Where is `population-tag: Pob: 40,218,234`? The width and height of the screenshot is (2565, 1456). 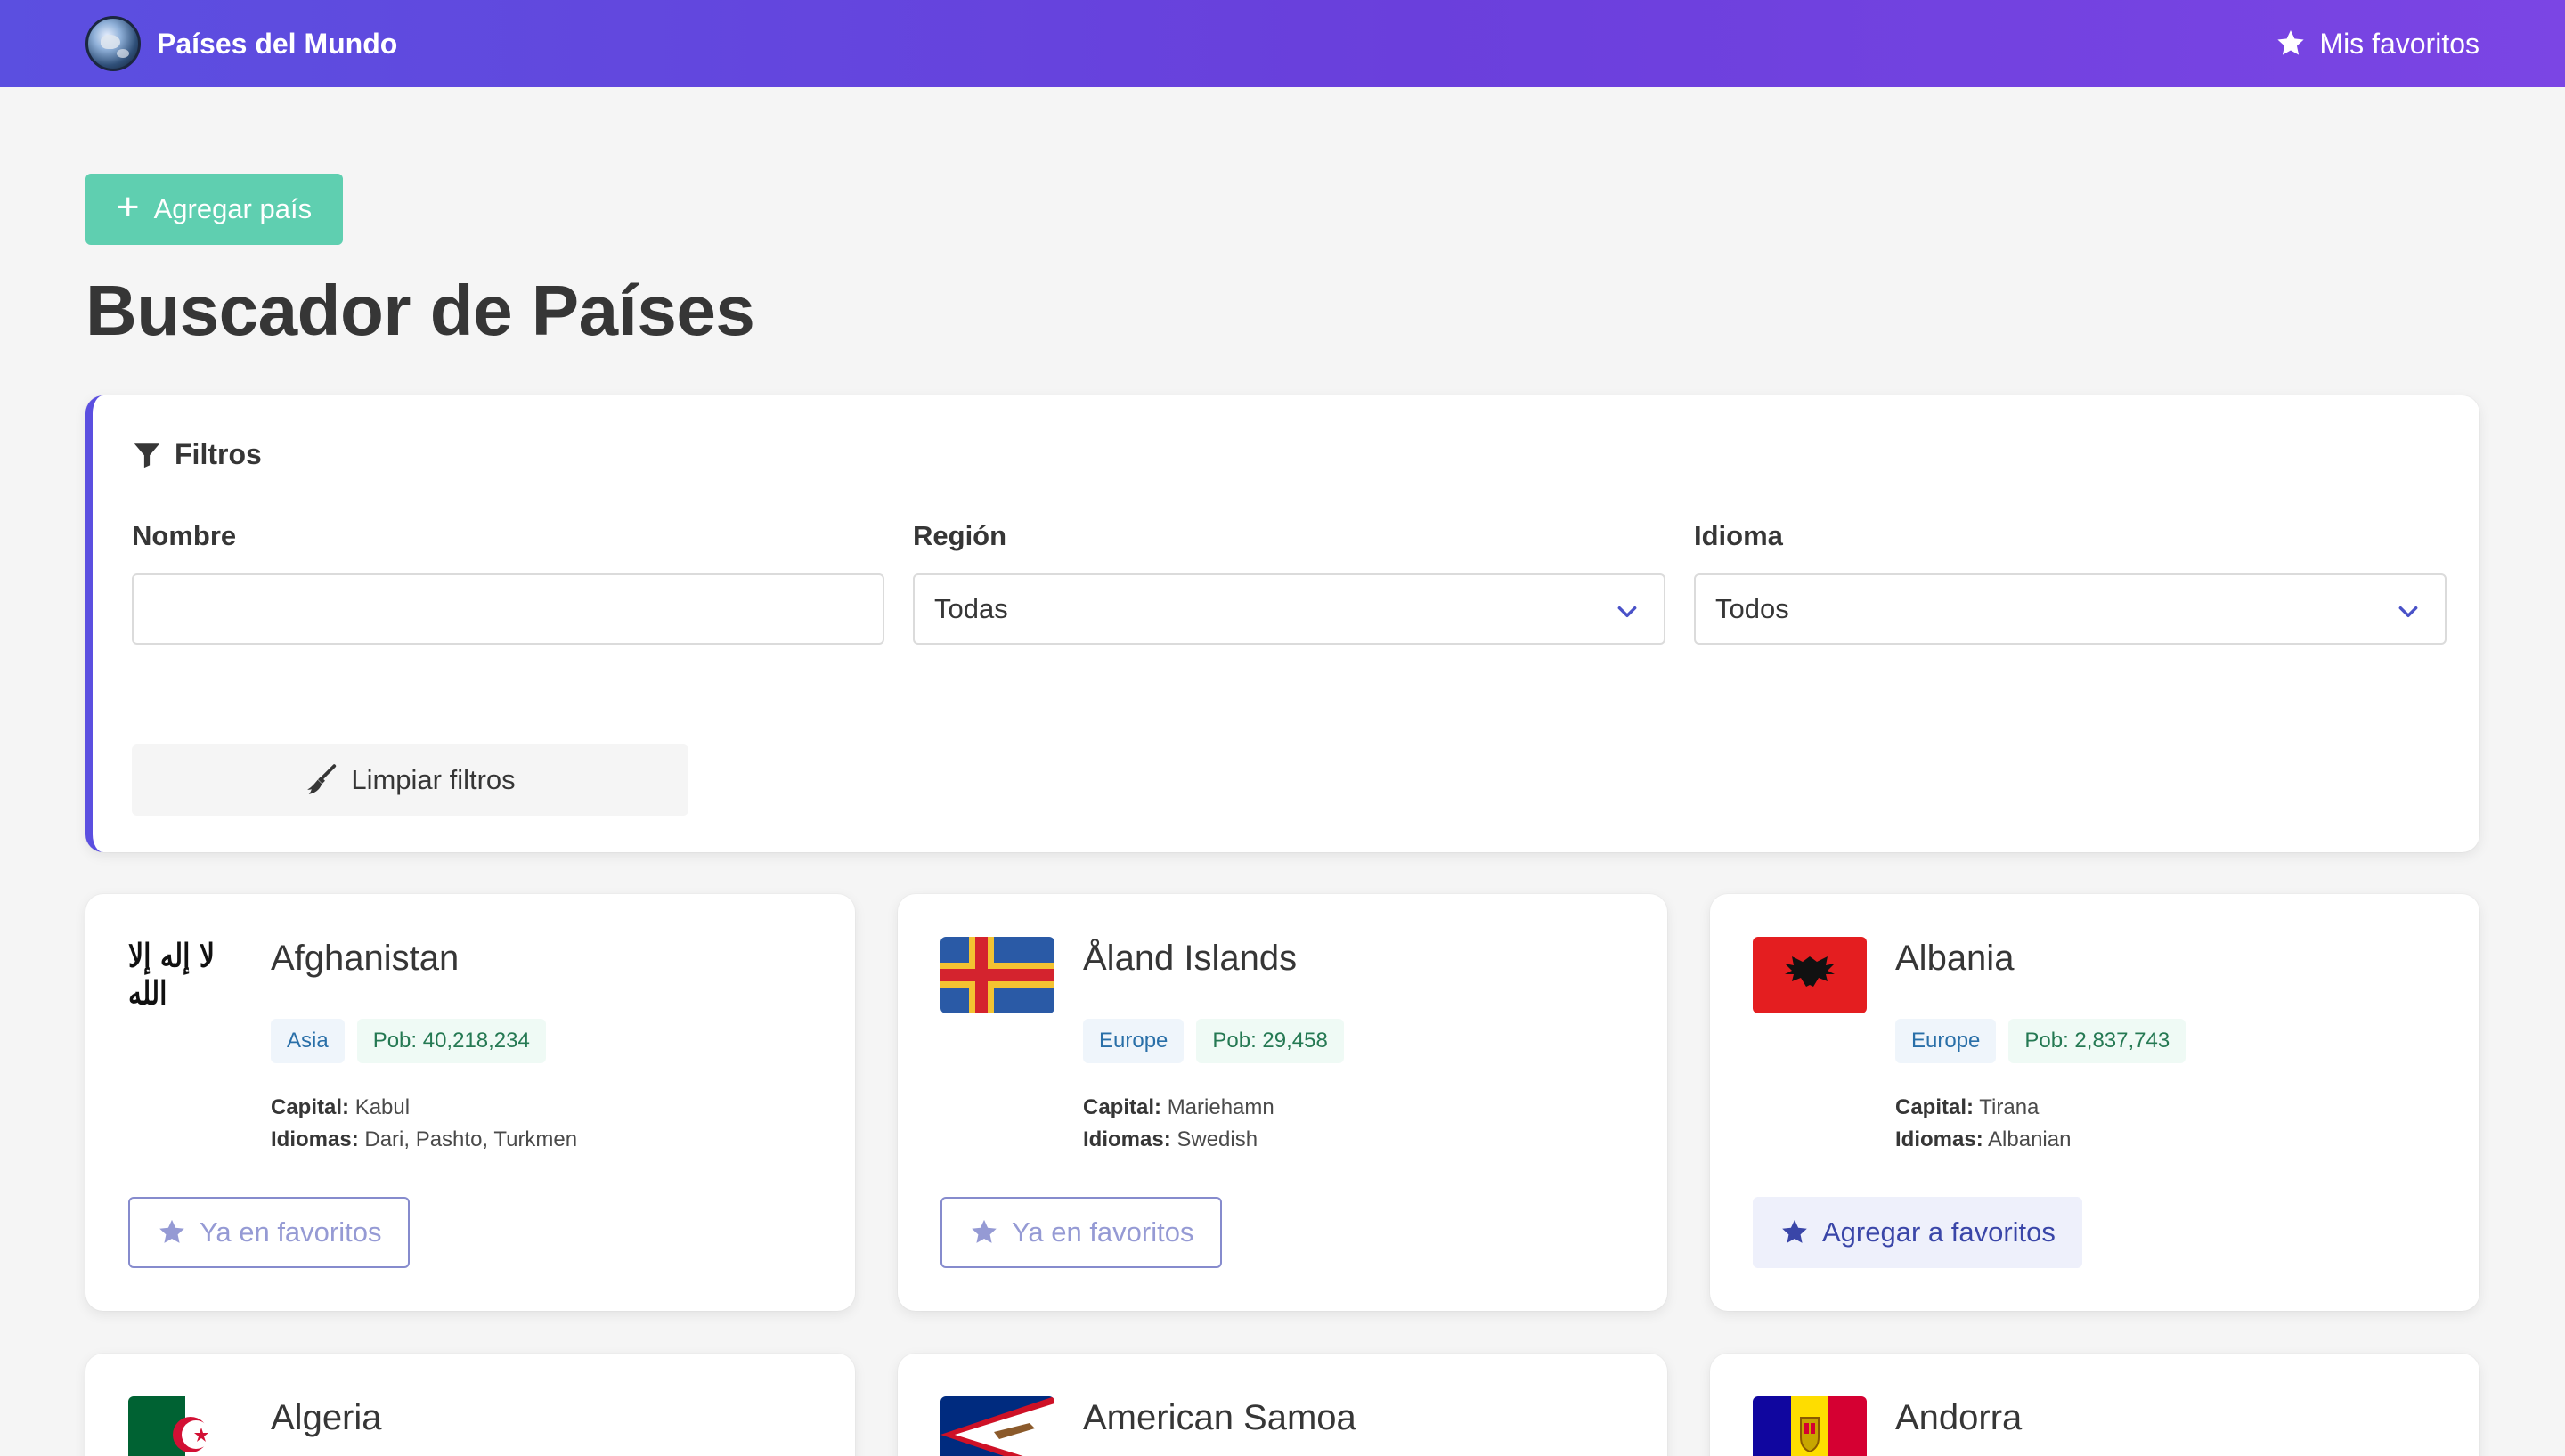
population-tag: Pob: 40,218,234 is located at coordinates (451, 1041).